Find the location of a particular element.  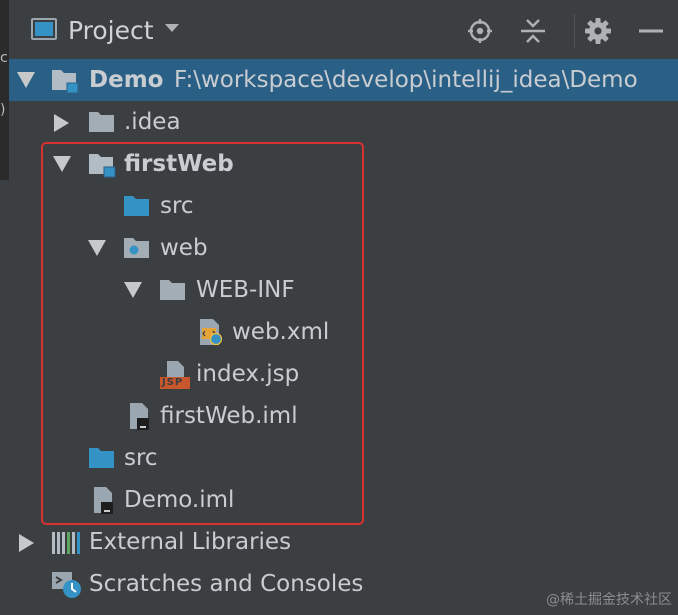

xml-file-icon is located at coordinates (210, 332).